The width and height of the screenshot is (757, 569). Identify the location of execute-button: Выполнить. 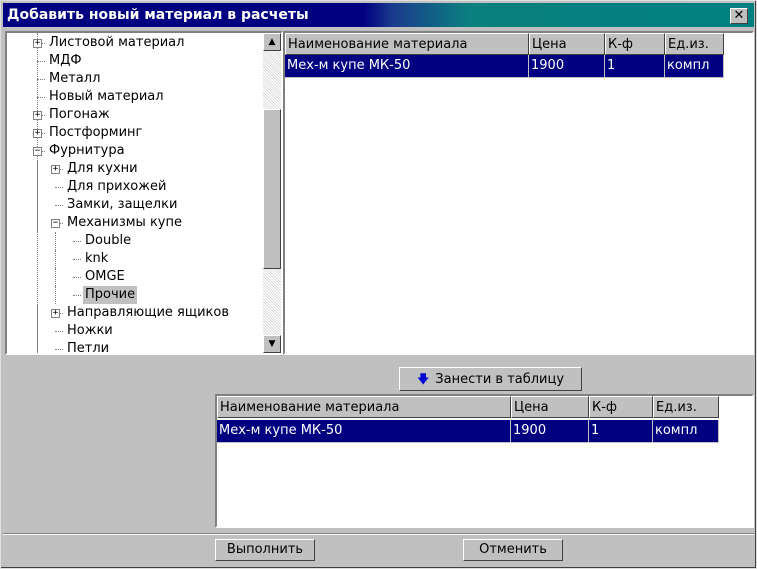
(265, 550).